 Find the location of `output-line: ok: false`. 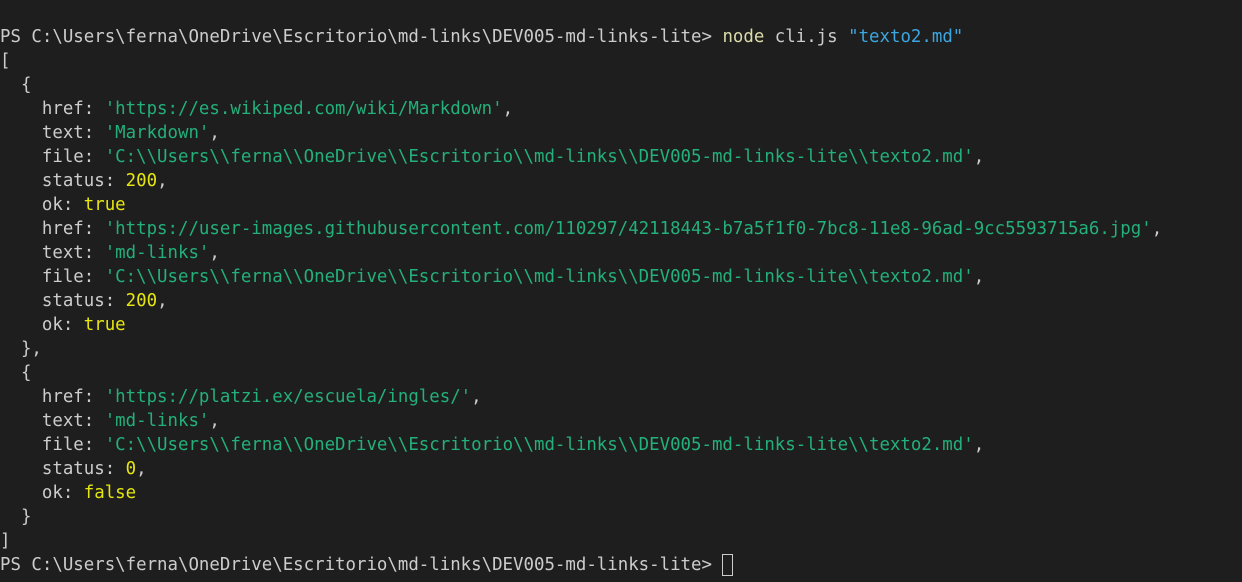

output-line: ok: false is located at coordinates (621, 493).